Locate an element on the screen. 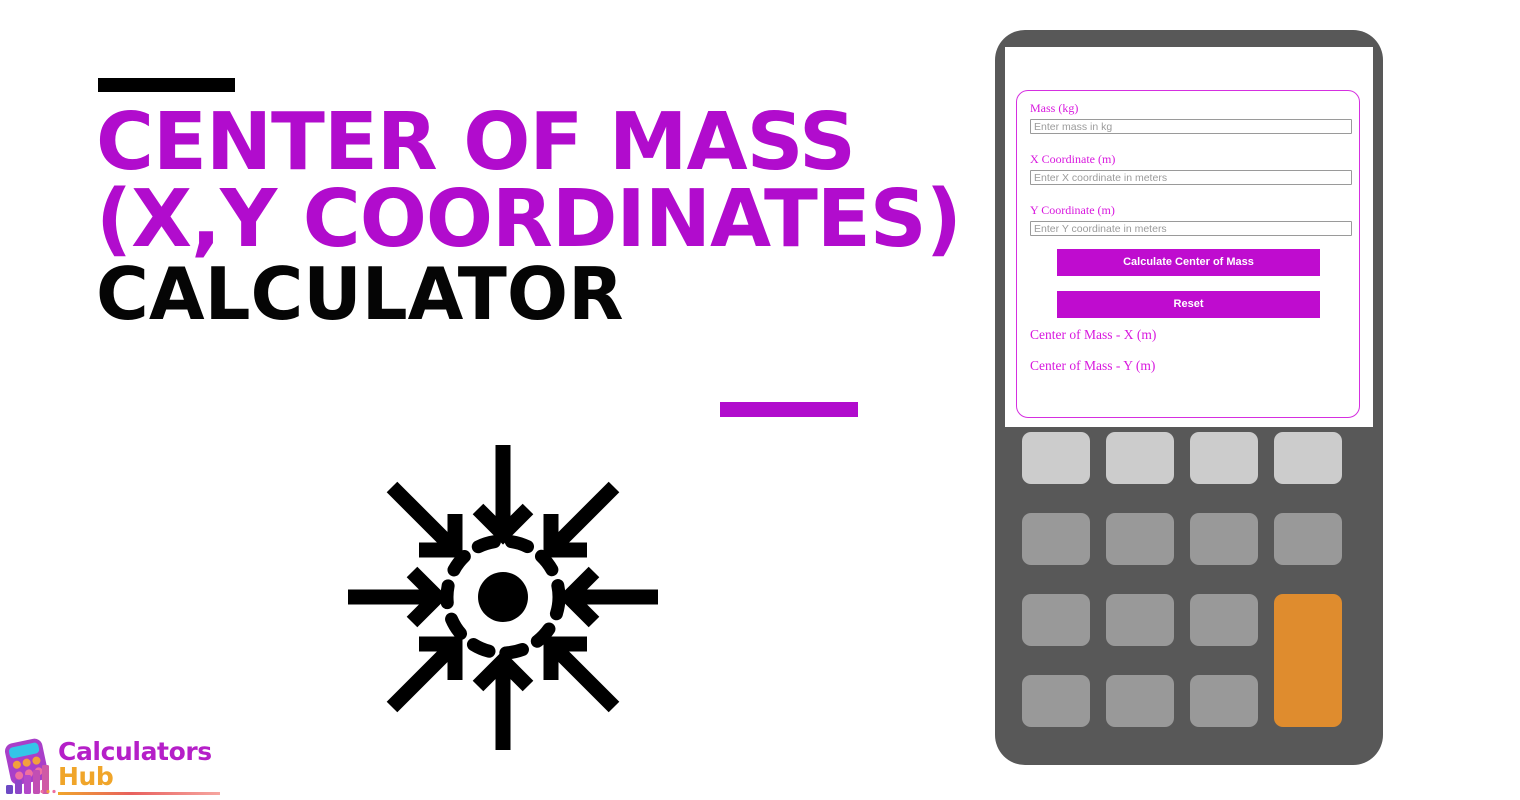 The image size is (1520, 800). result-label-center-of-mass-y: Center of Mass - Y (m) is located at coordinates (1093, 365).